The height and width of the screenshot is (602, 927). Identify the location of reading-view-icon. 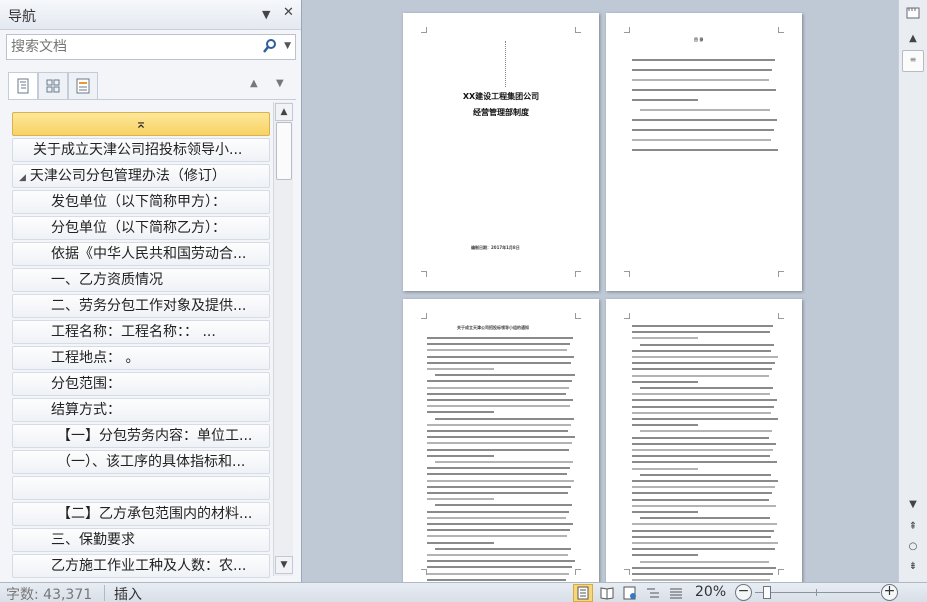
(607, 593).